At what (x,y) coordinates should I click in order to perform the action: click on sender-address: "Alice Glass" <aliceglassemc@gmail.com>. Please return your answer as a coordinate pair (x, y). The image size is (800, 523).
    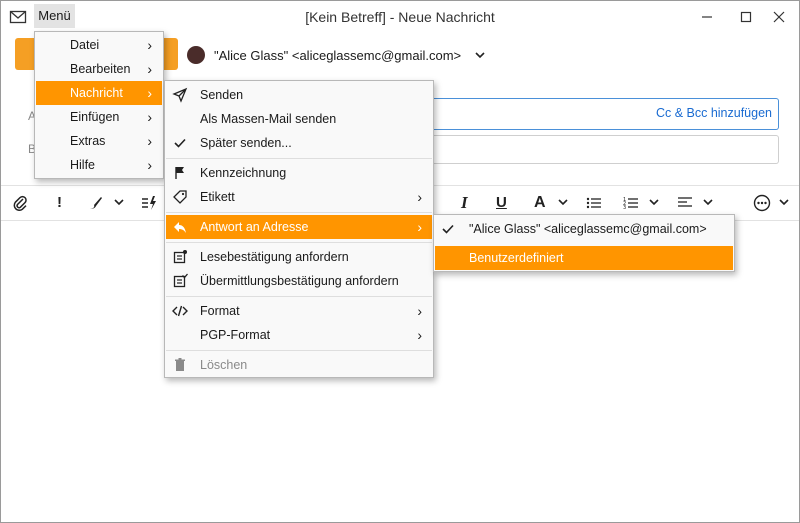
    Looking at the image, I should click on (338, 55).